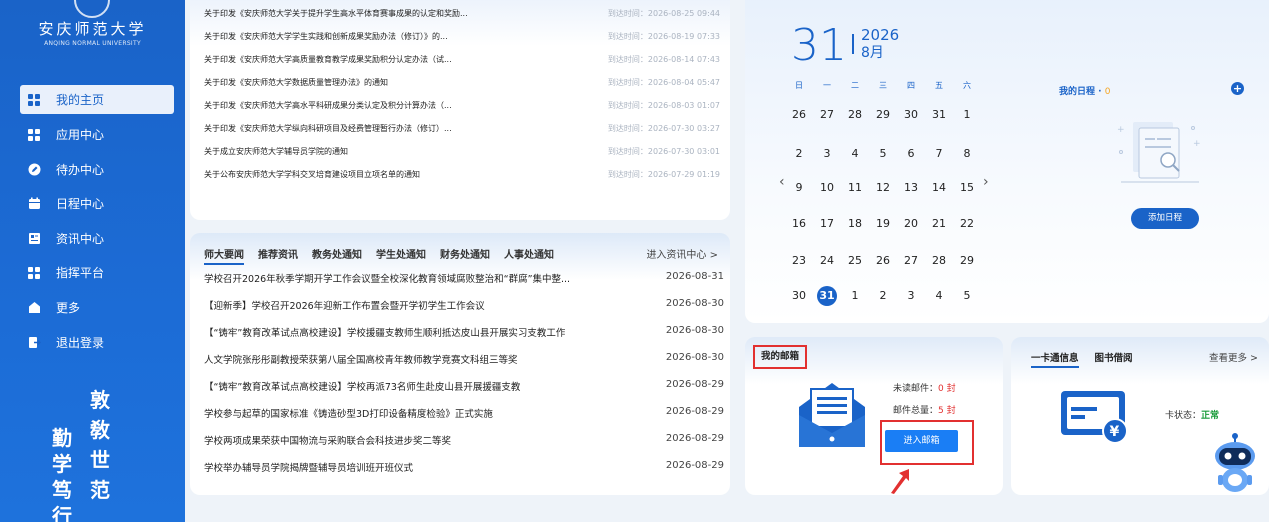 The width and height of the screenshot is (1269, 522). Describe the element at coordinates (1114, 359) in the screenshot. I see `tab-library: 图书借阅` at that location.